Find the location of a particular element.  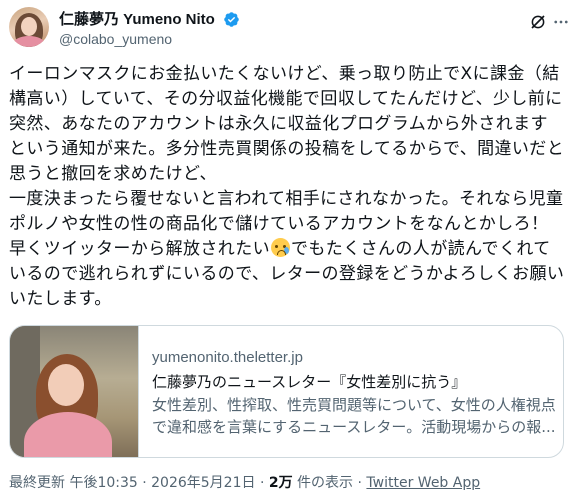

ellipsis-glyph is located at coordinates (561, 22).